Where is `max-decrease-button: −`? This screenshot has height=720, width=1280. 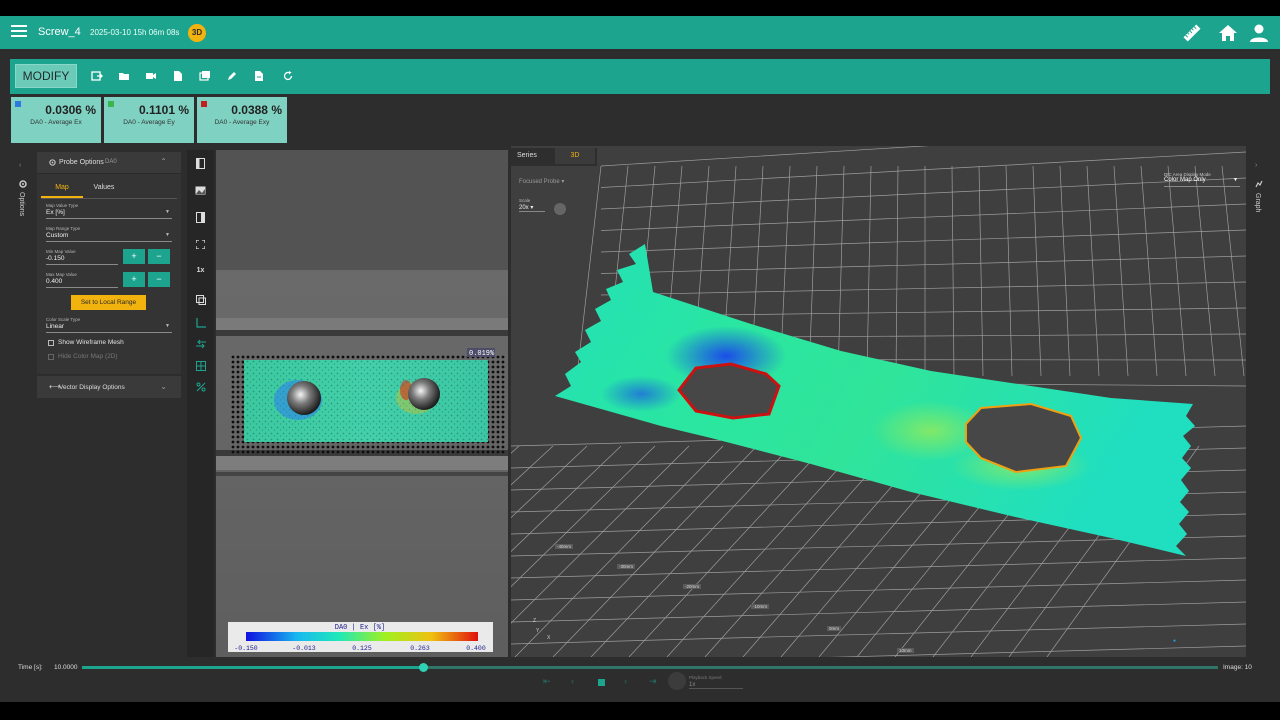
max-decrease-button: − is located at coordinates (159, 279).